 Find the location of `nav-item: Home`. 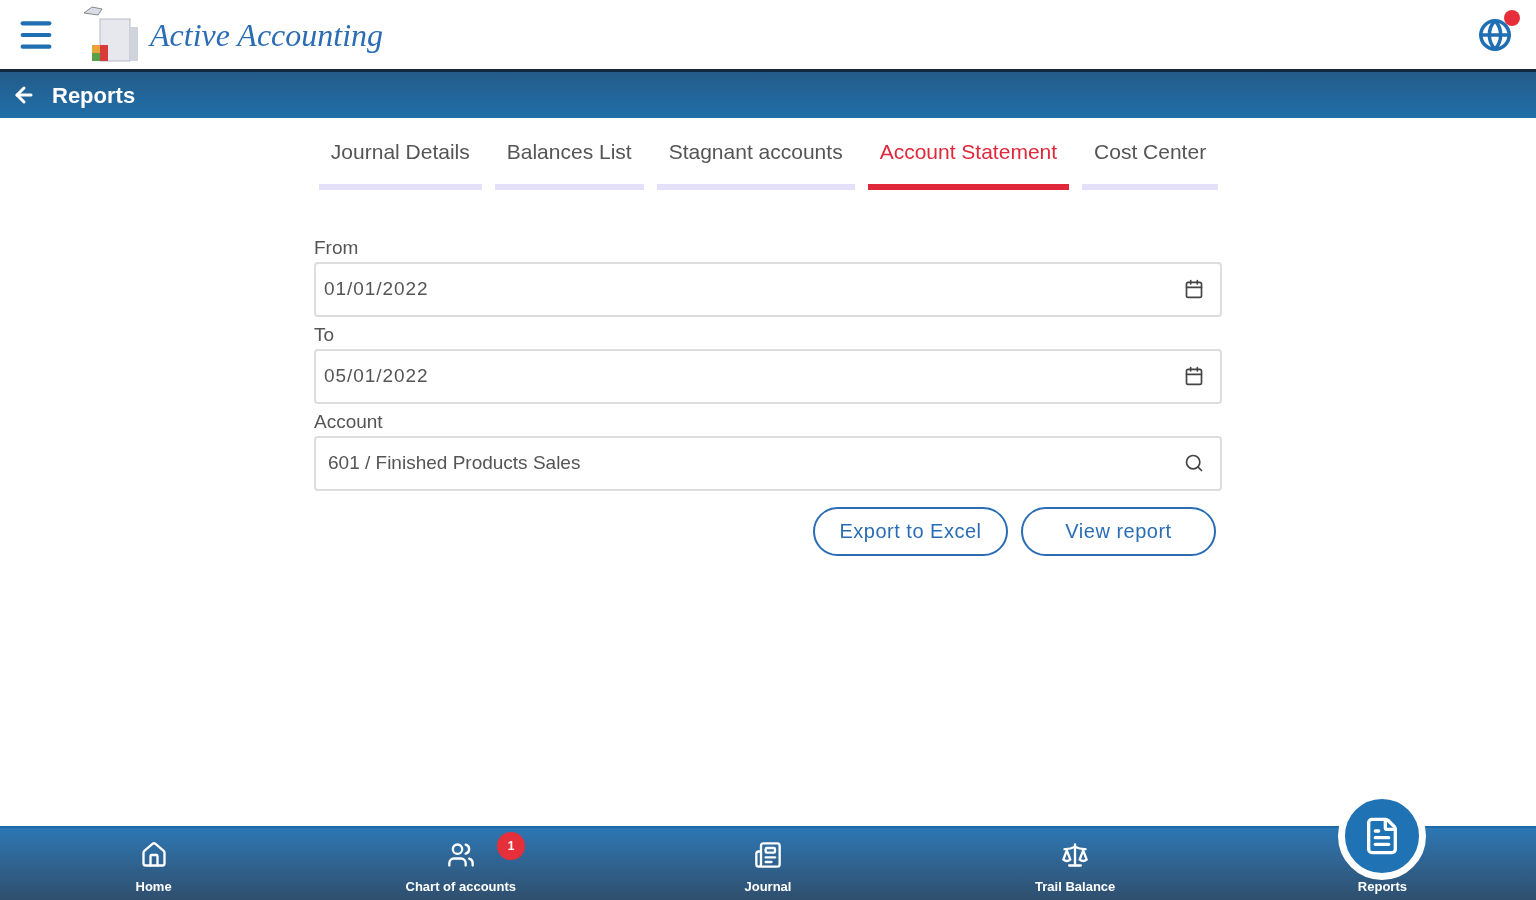

nav-item: Home is located at coordinates (153, 870).